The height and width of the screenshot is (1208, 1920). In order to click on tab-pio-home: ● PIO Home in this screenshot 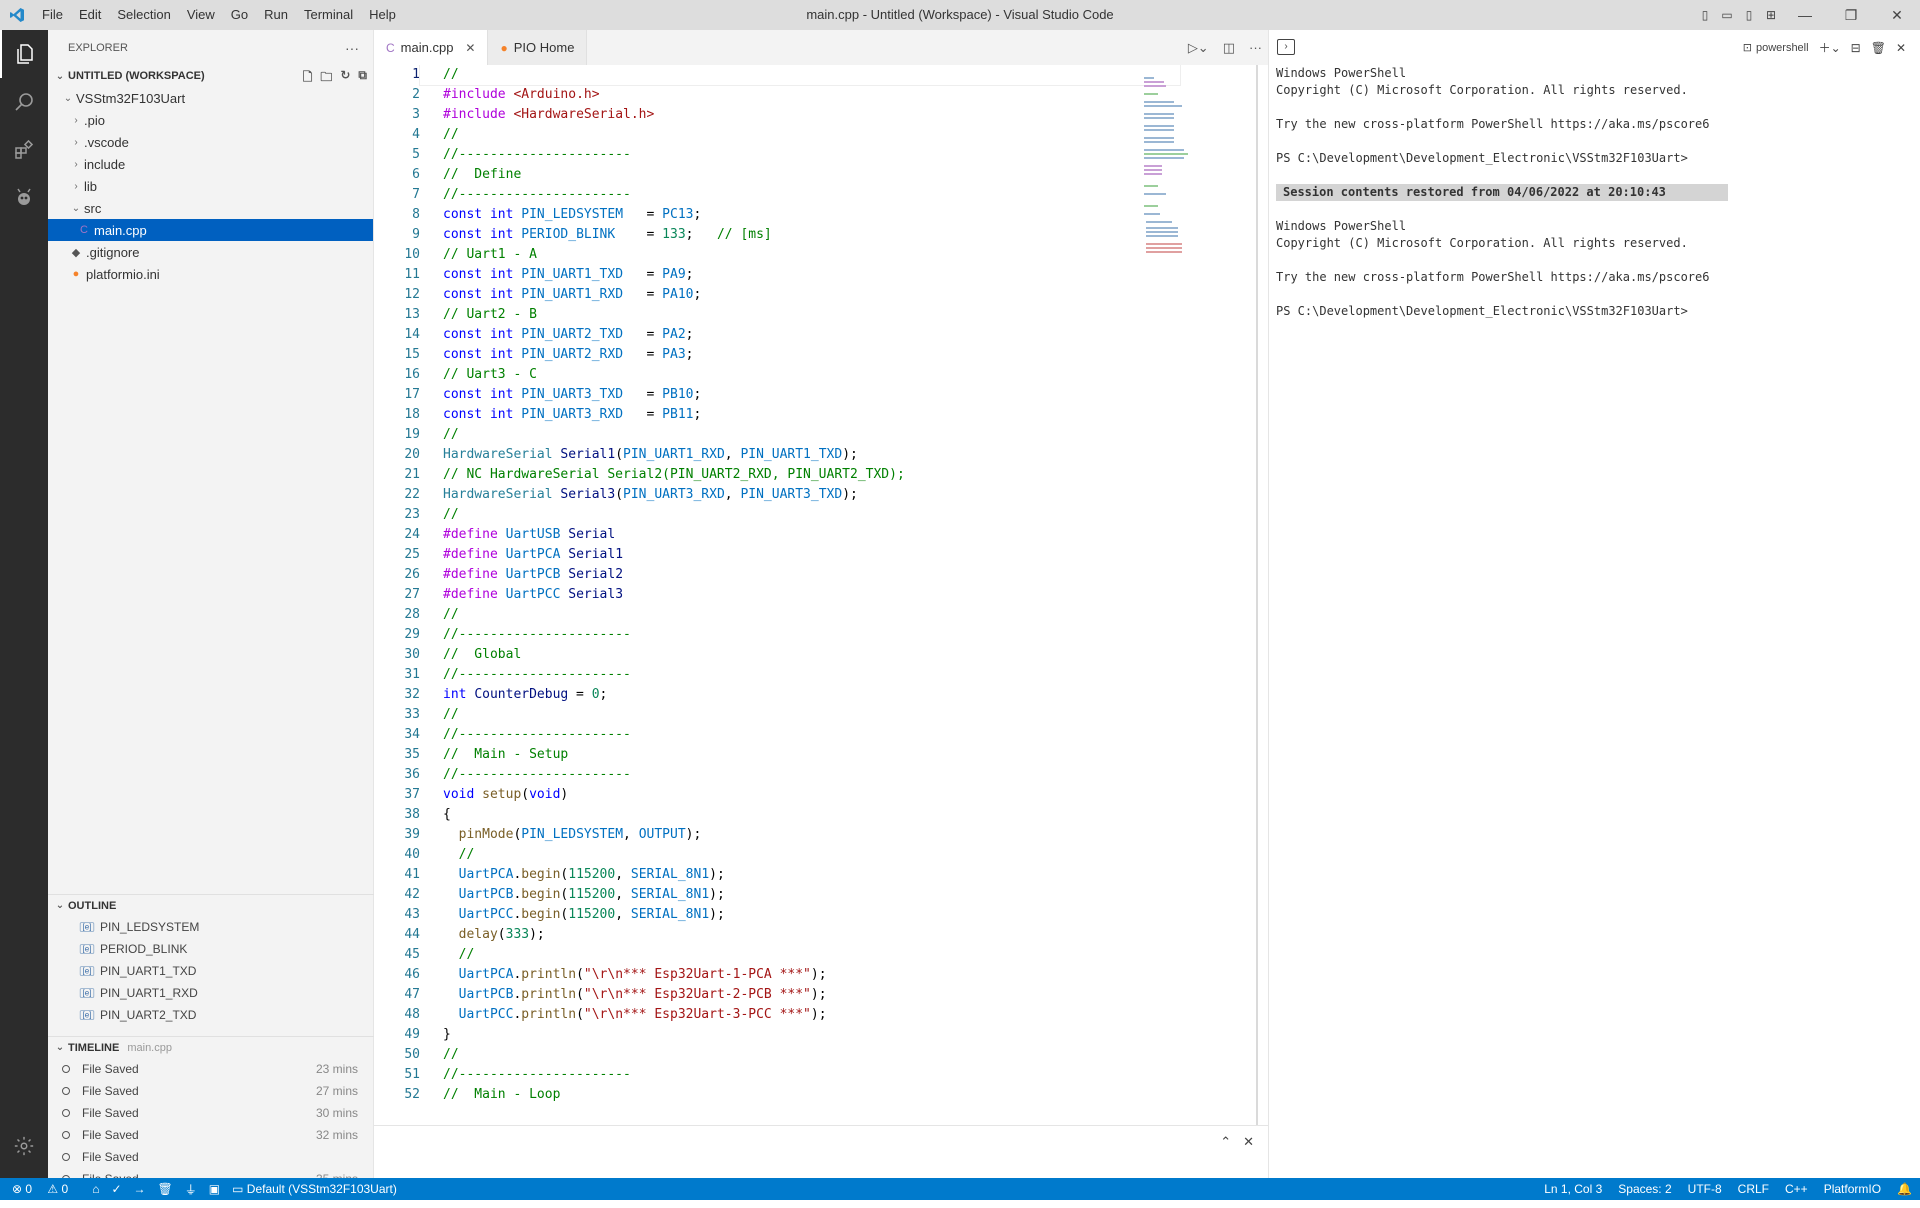, I will do `click(538, 47)`.